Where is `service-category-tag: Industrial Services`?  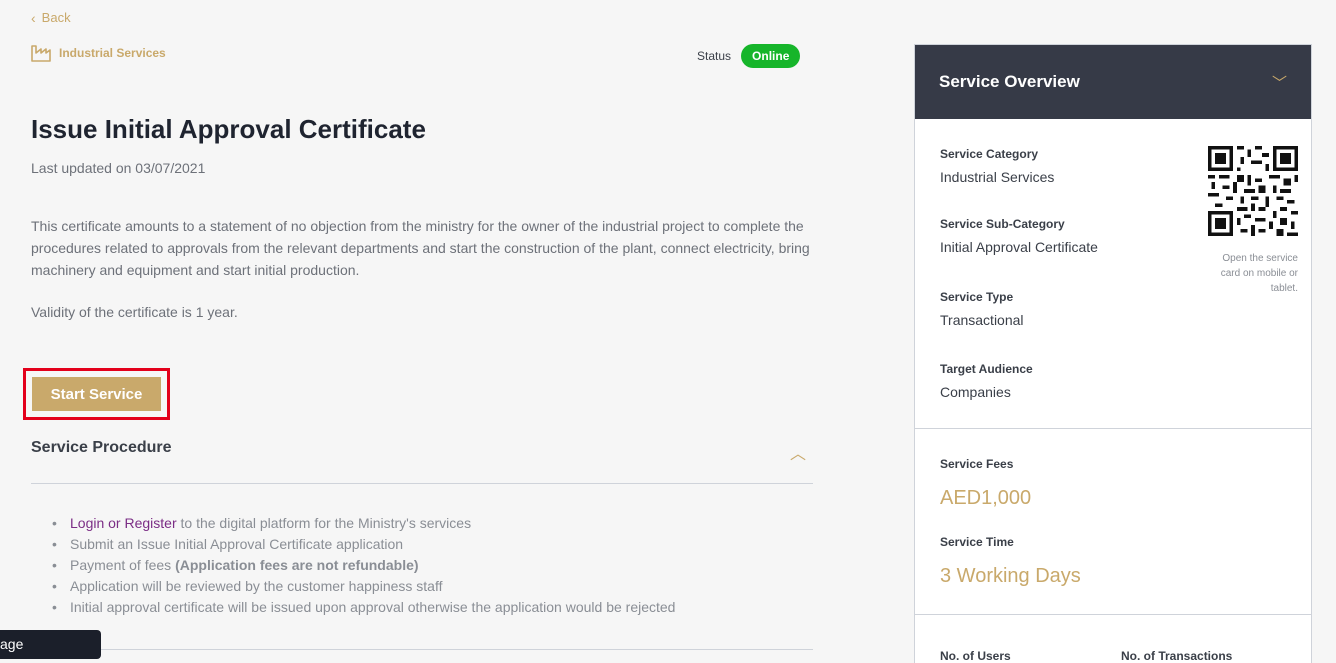 service-category-tag: Industrial Services is located at coordinates (98, 53).